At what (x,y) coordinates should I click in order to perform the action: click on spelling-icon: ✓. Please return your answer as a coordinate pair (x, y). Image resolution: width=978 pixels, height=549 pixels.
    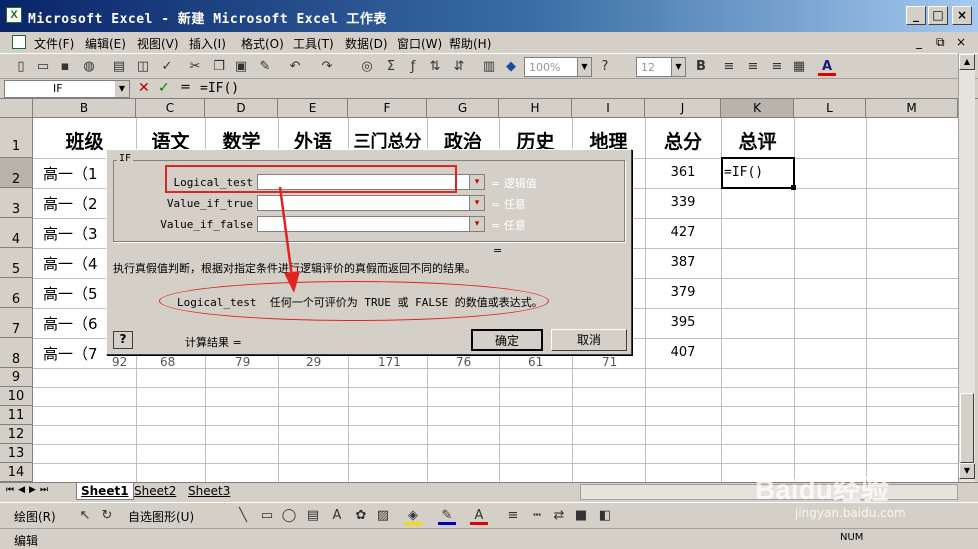
    Looking at the image, I should click on (167, 67).